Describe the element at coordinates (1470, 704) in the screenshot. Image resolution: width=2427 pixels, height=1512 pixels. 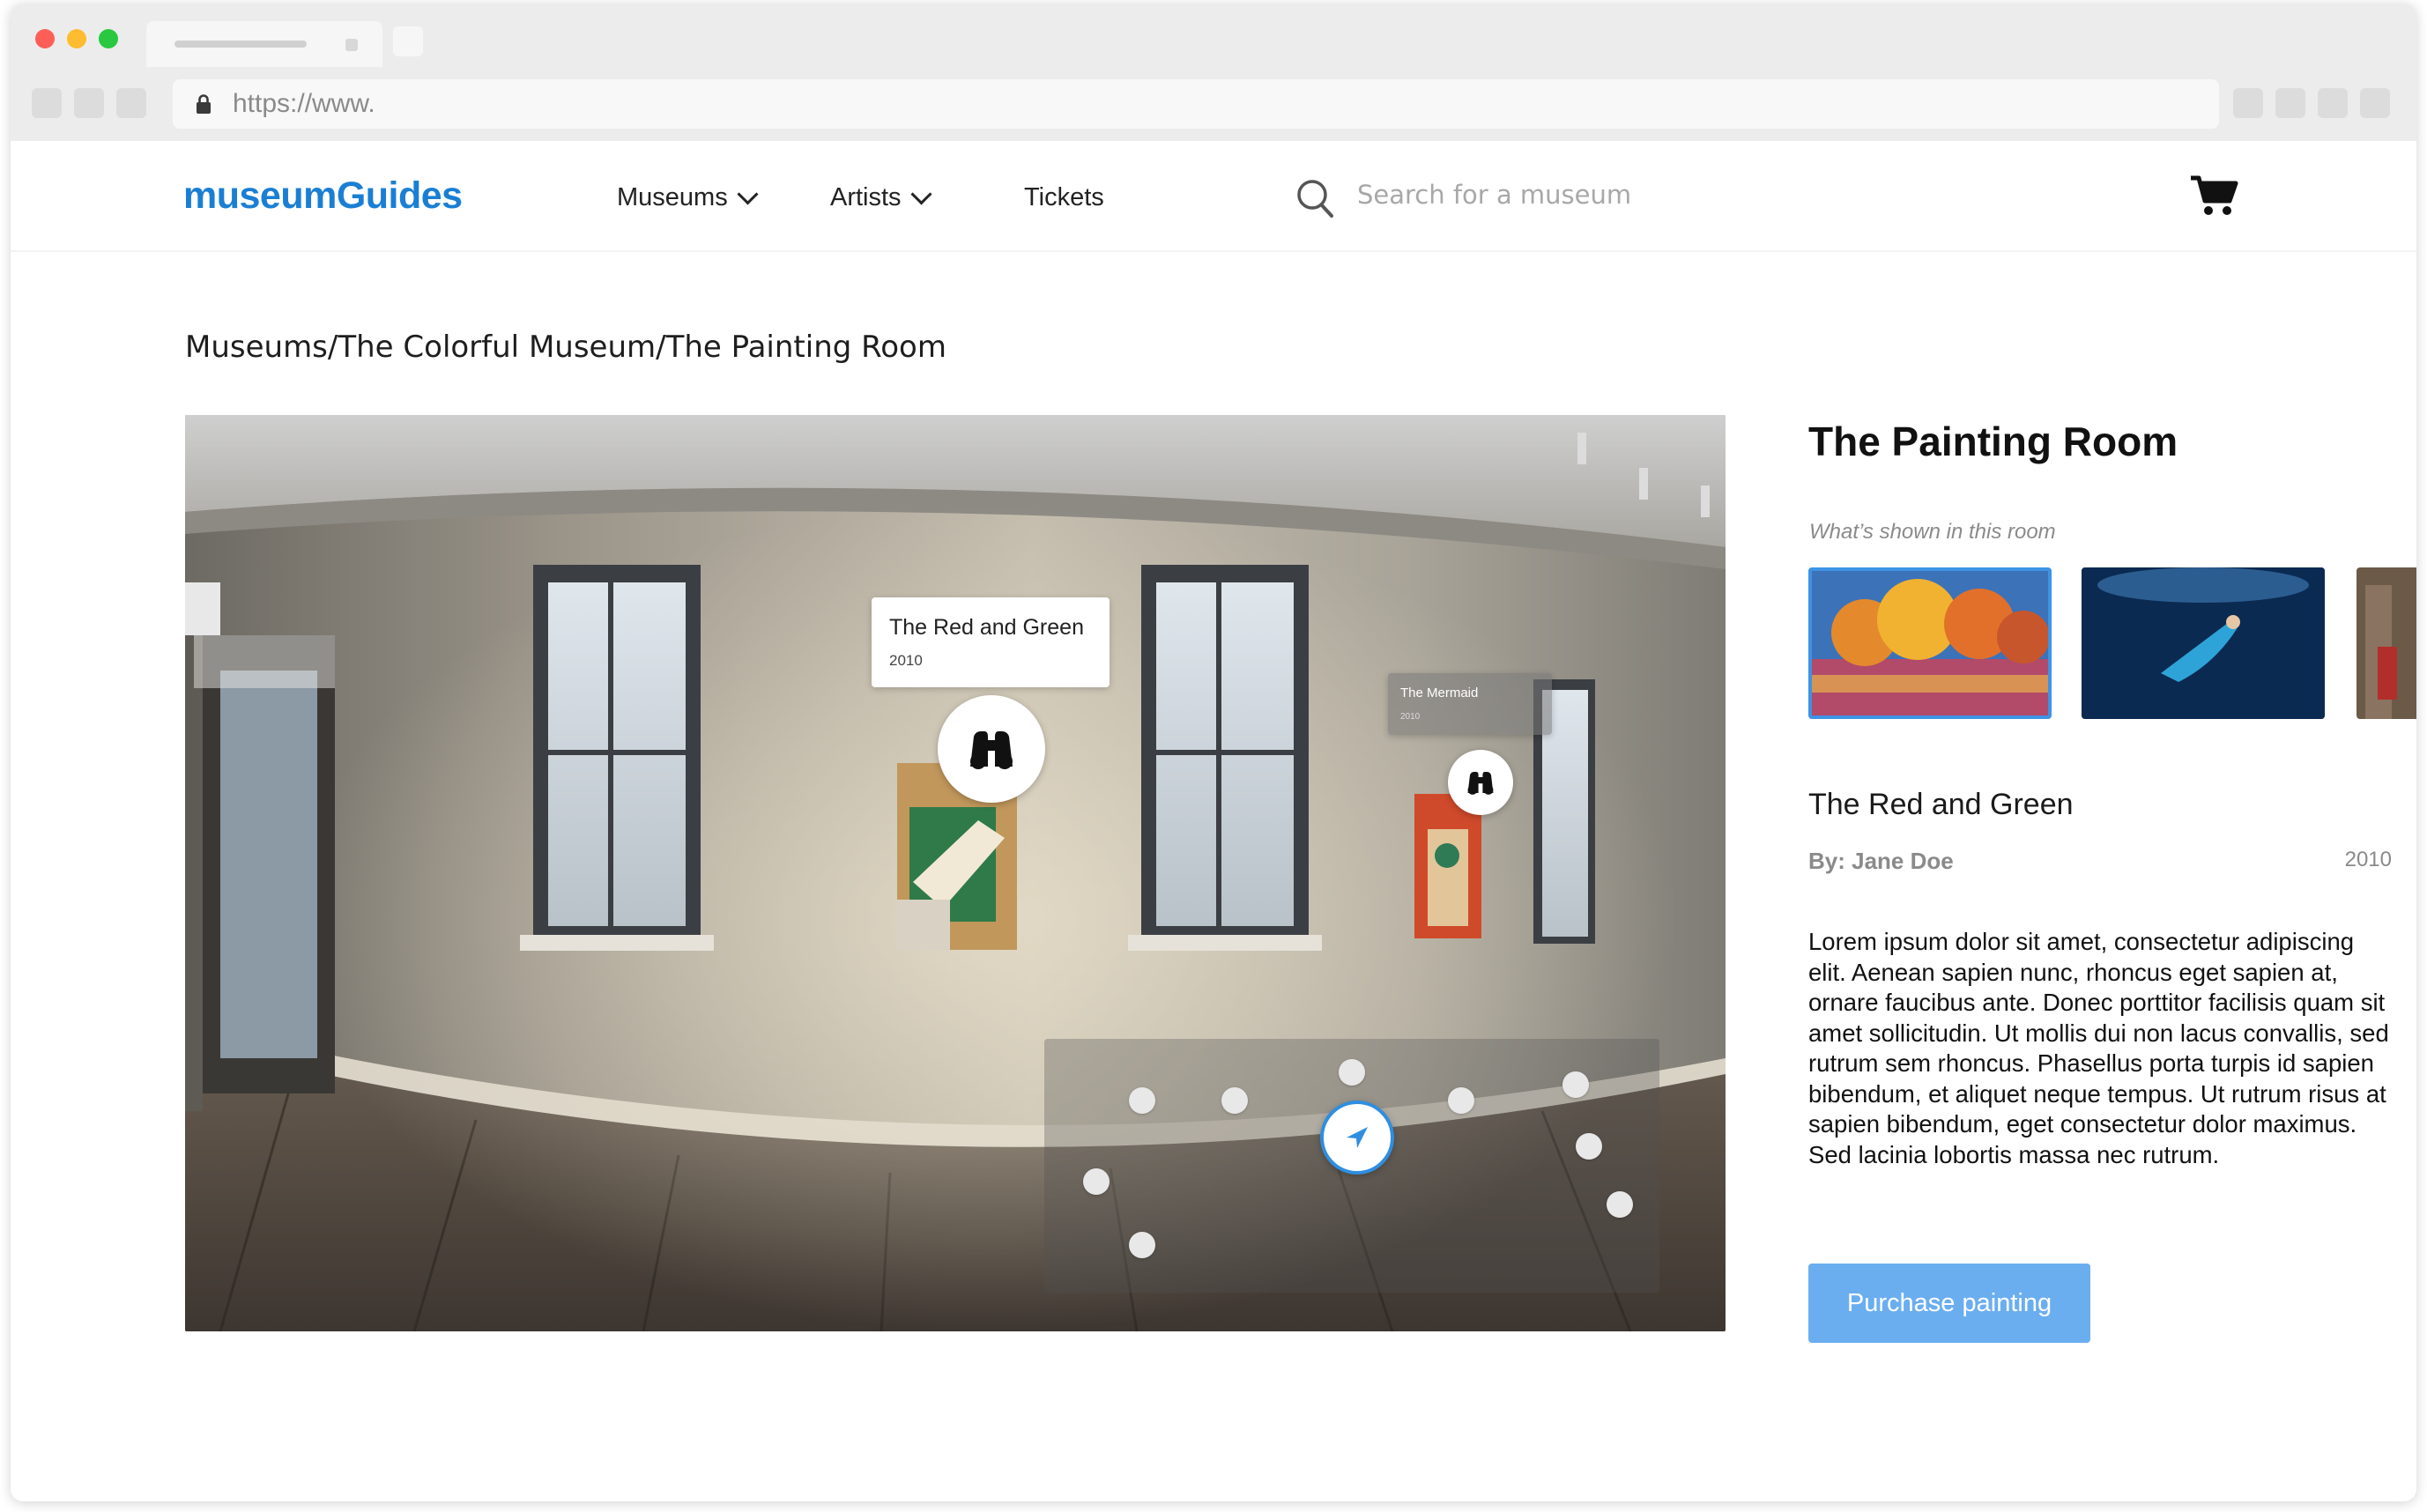
I see `painting-tooltip: The Mermaid 2010` at that location.